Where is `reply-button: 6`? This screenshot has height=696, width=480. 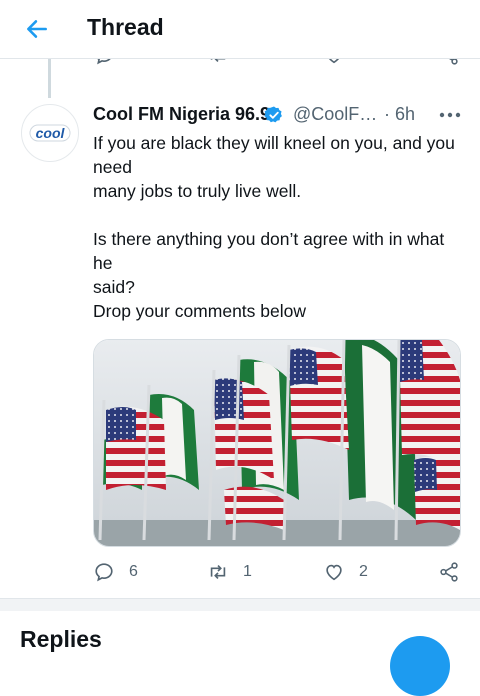
reply-button: 6 is located at coordinates (115, 572).